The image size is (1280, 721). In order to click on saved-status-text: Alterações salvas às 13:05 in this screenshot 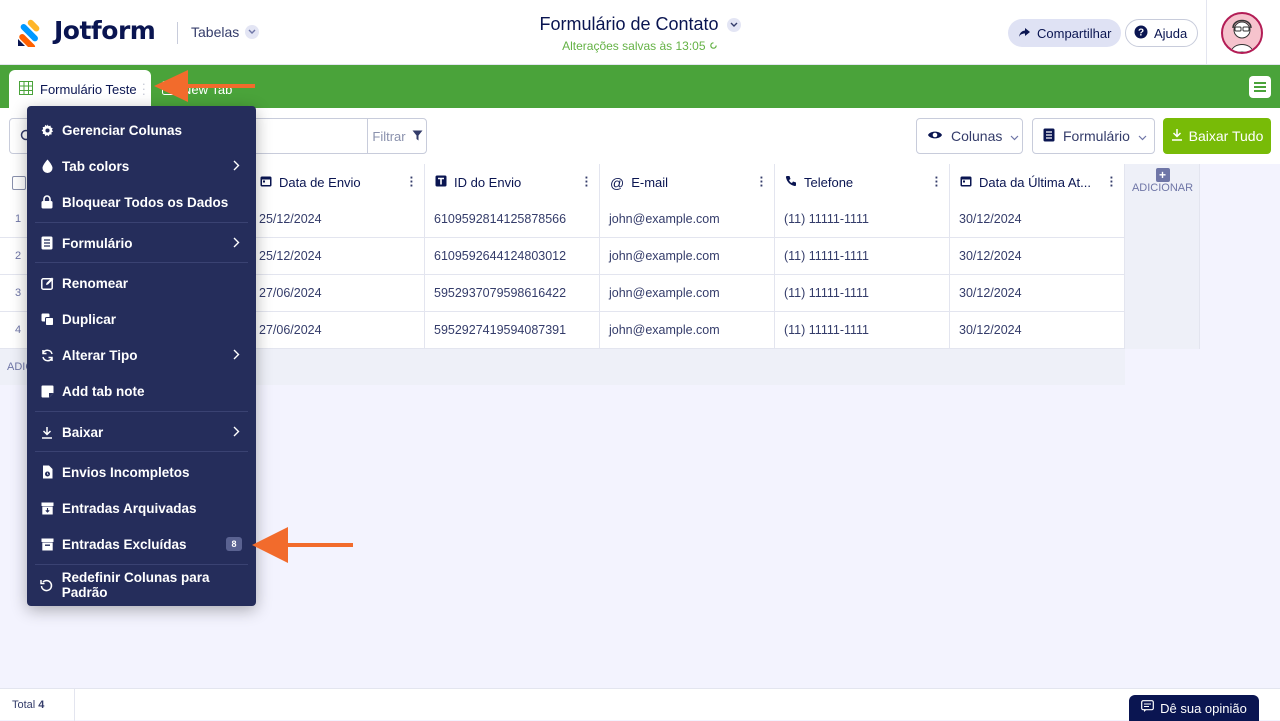, I will do `click(634, 46)`.